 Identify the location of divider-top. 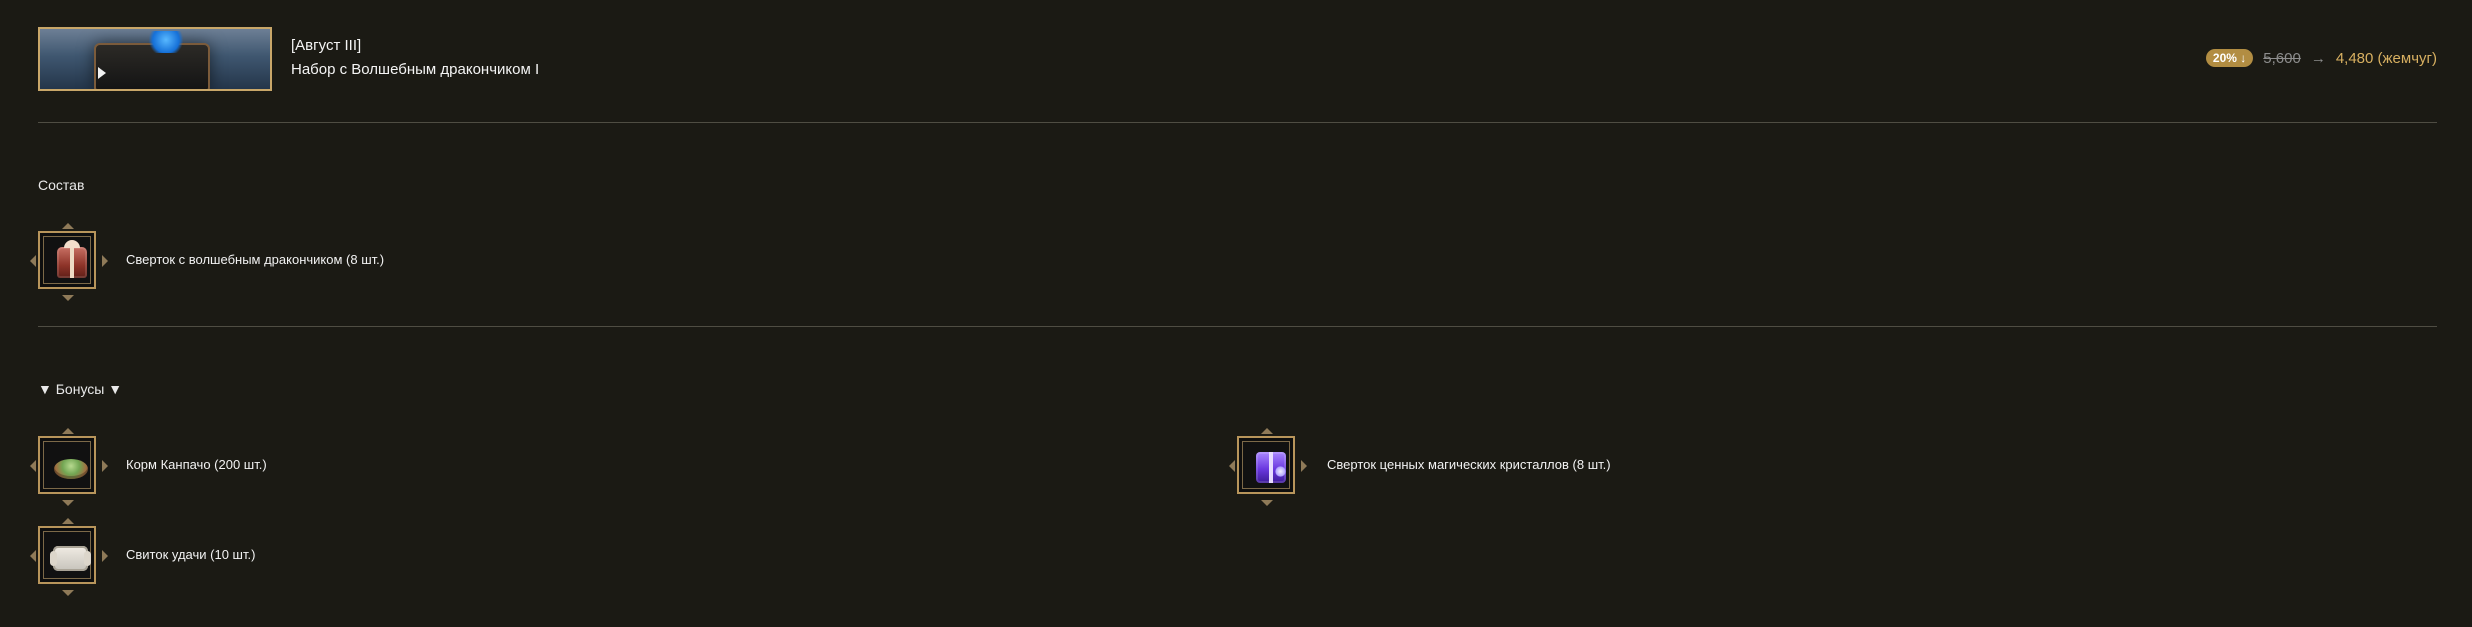
(1237, 122).